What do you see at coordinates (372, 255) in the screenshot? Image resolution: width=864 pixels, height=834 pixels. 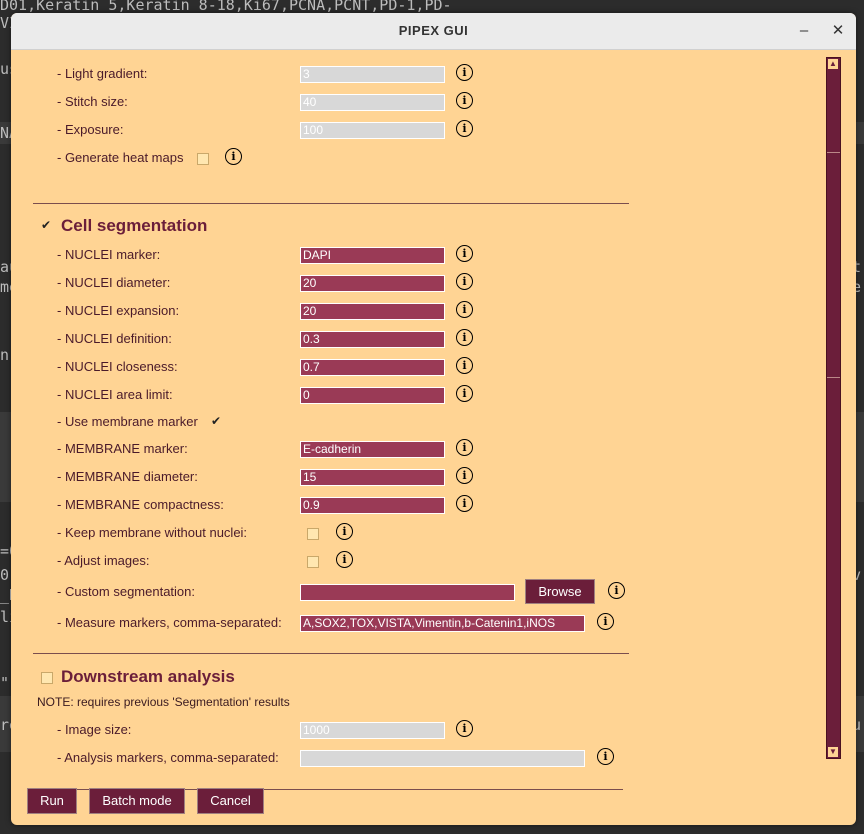 I see `nuclei-marker-input: DAPI` at bounding box center [372, 255].